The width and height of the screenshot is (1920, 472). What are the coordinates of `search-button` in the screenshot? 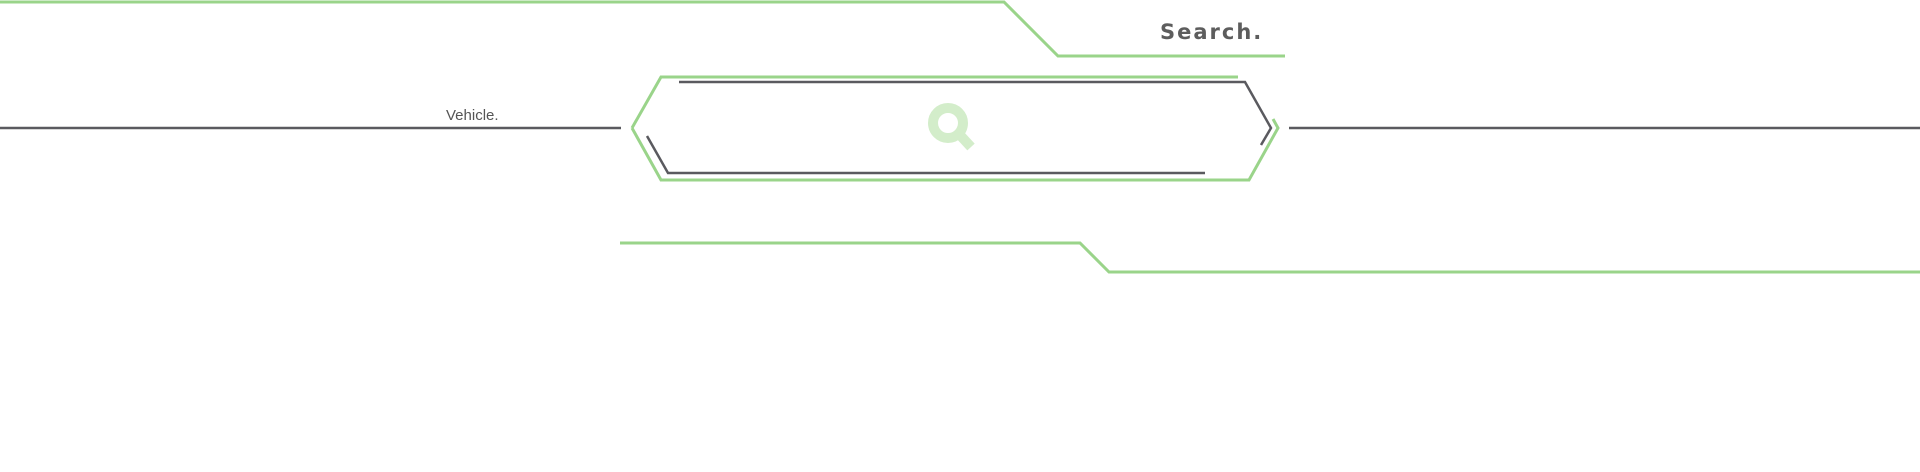 It's located at (950, 129).